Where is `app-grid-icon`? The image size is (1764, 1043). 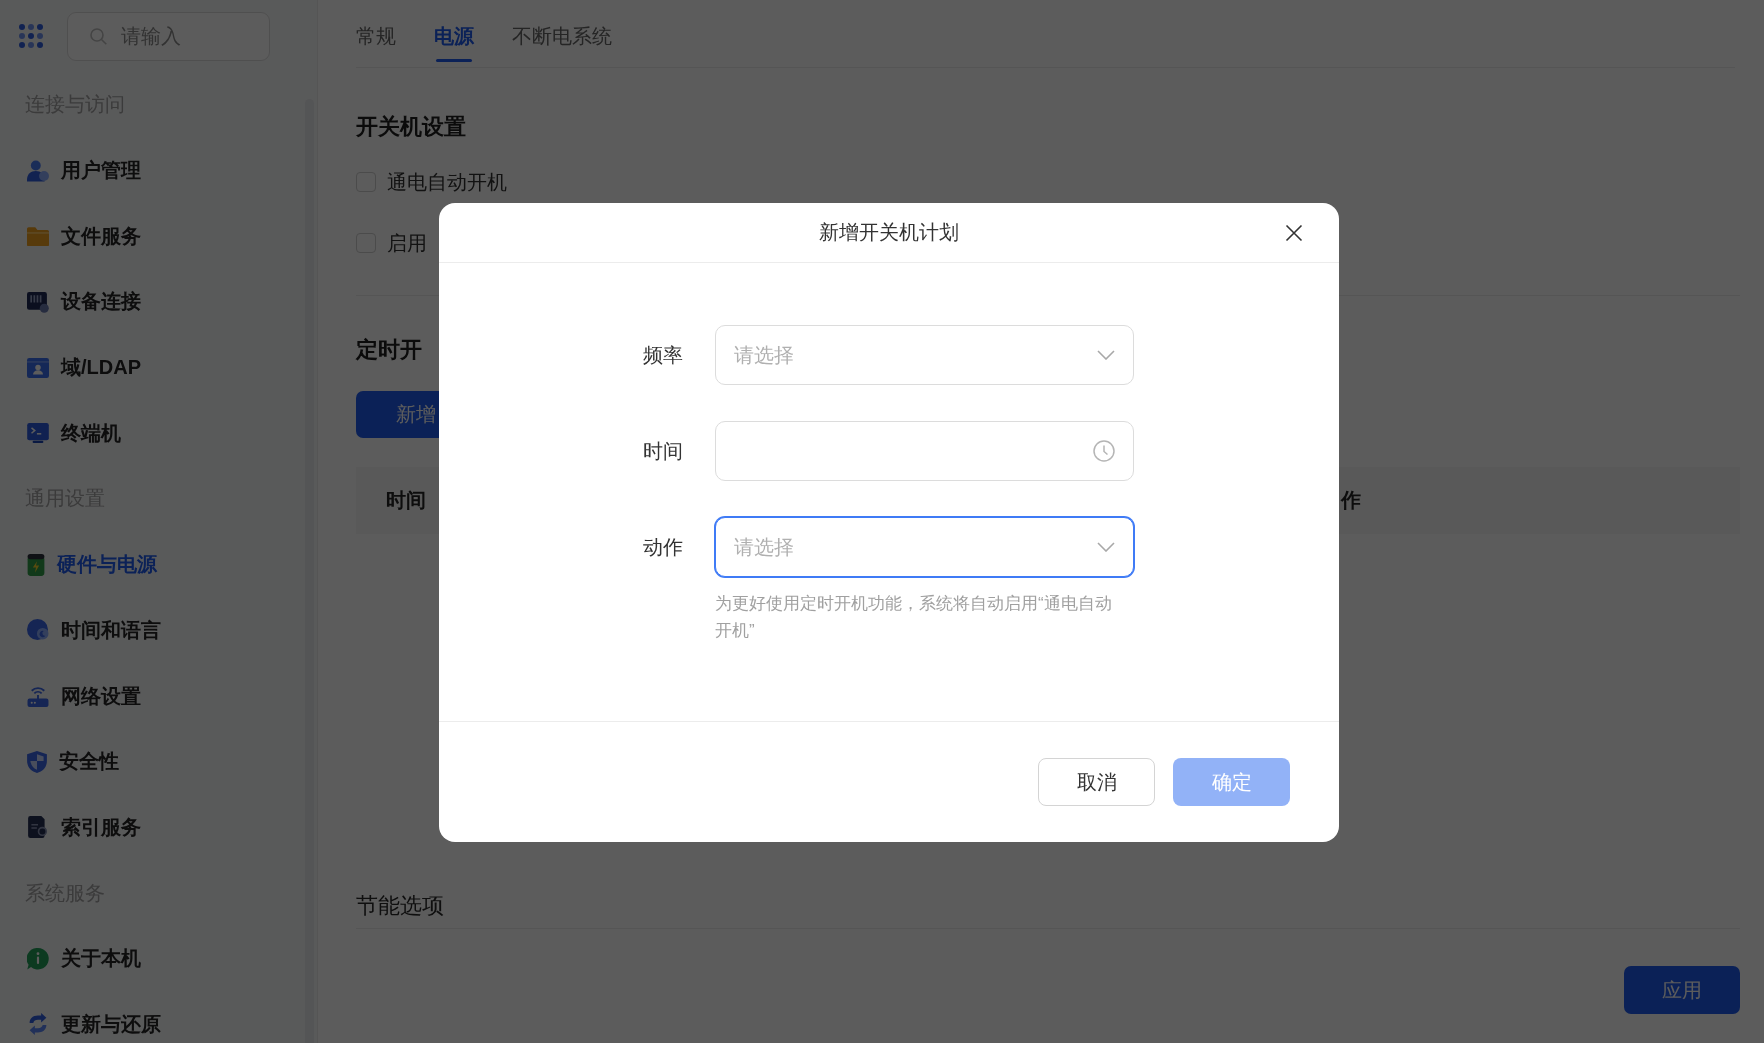 app-grid-icon is located at coordinates (31, 36).